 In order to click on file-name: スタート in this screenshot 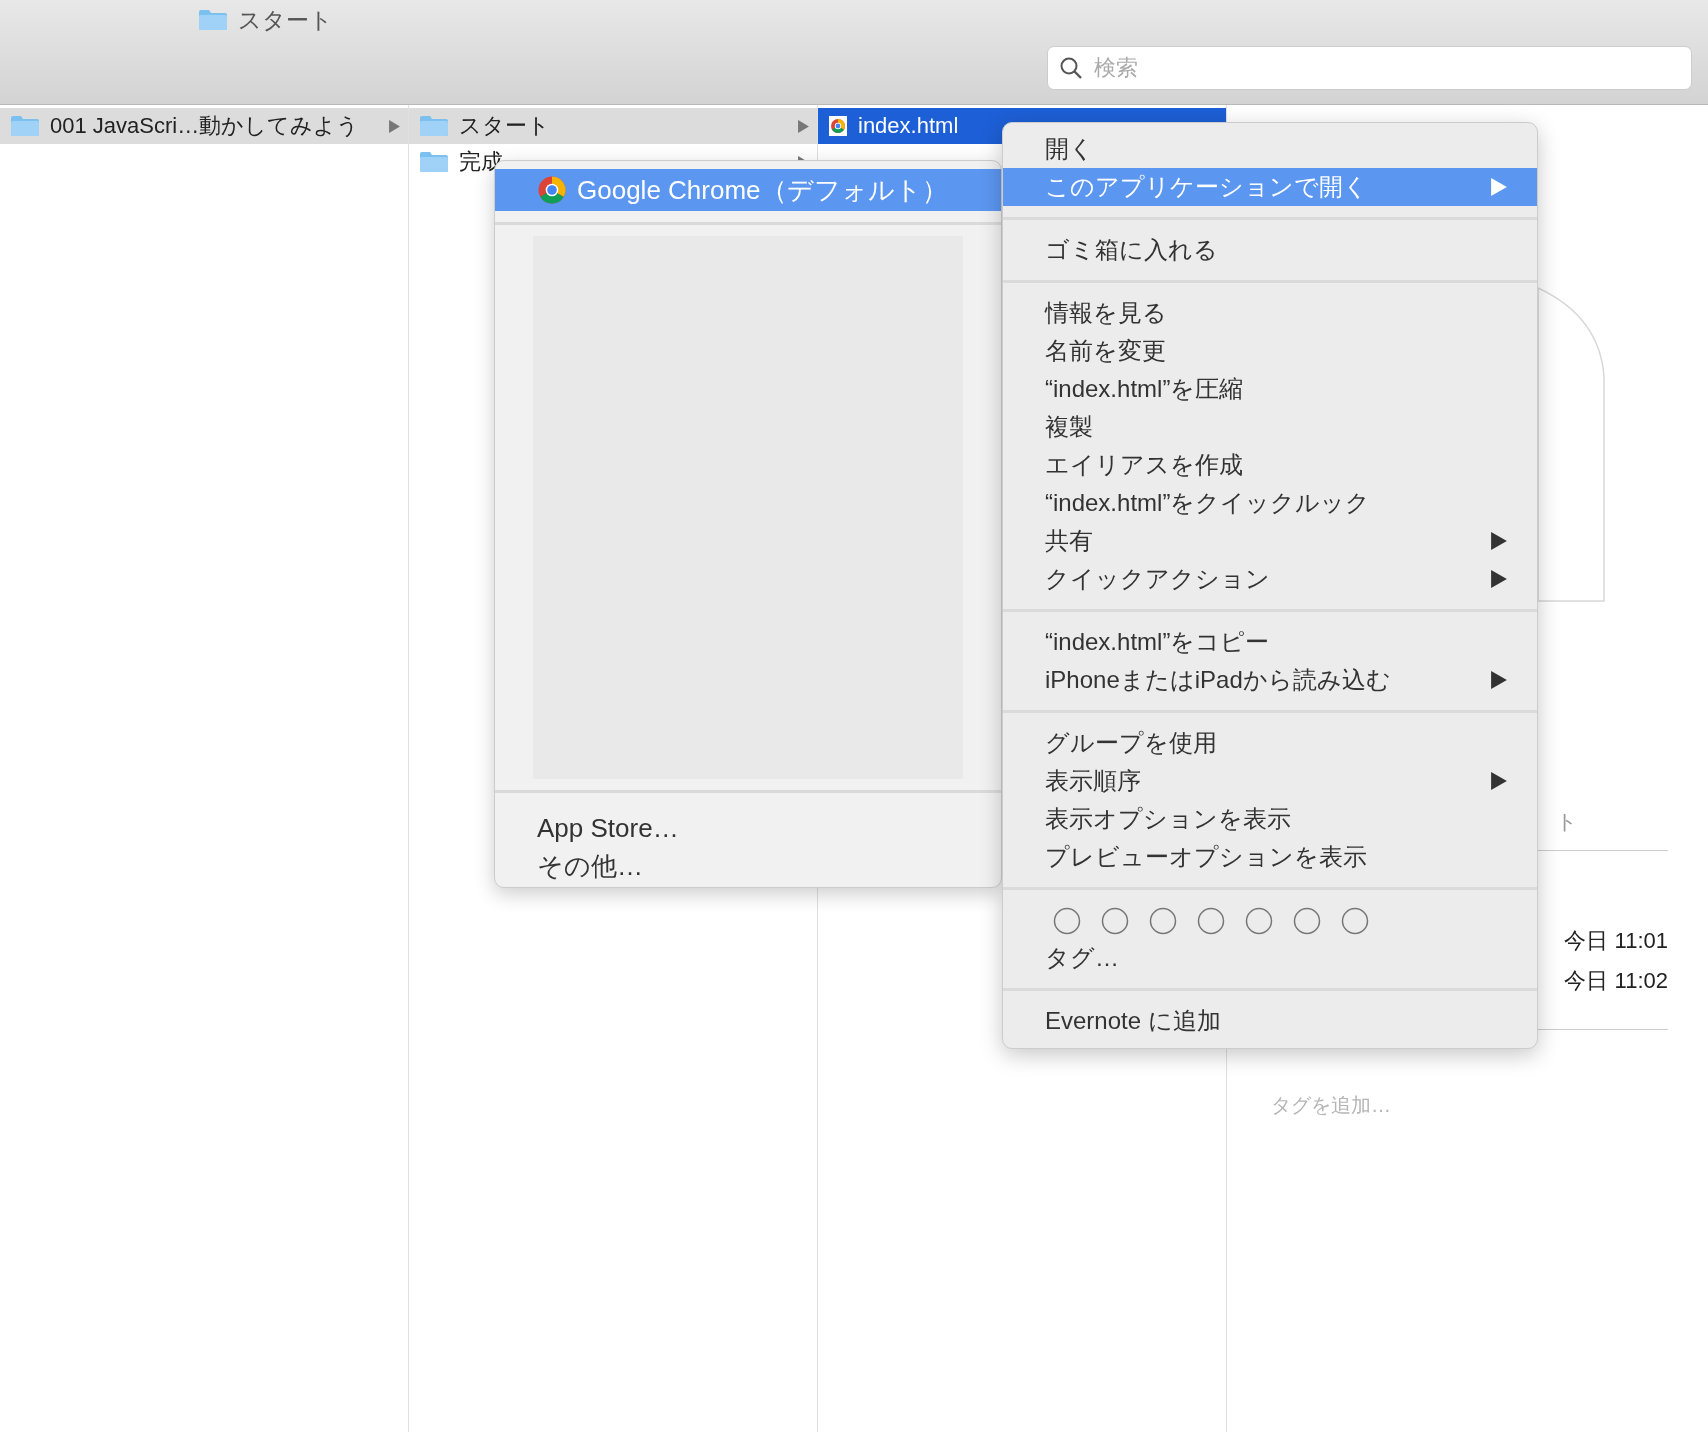, I will do `click(505, 126)`.